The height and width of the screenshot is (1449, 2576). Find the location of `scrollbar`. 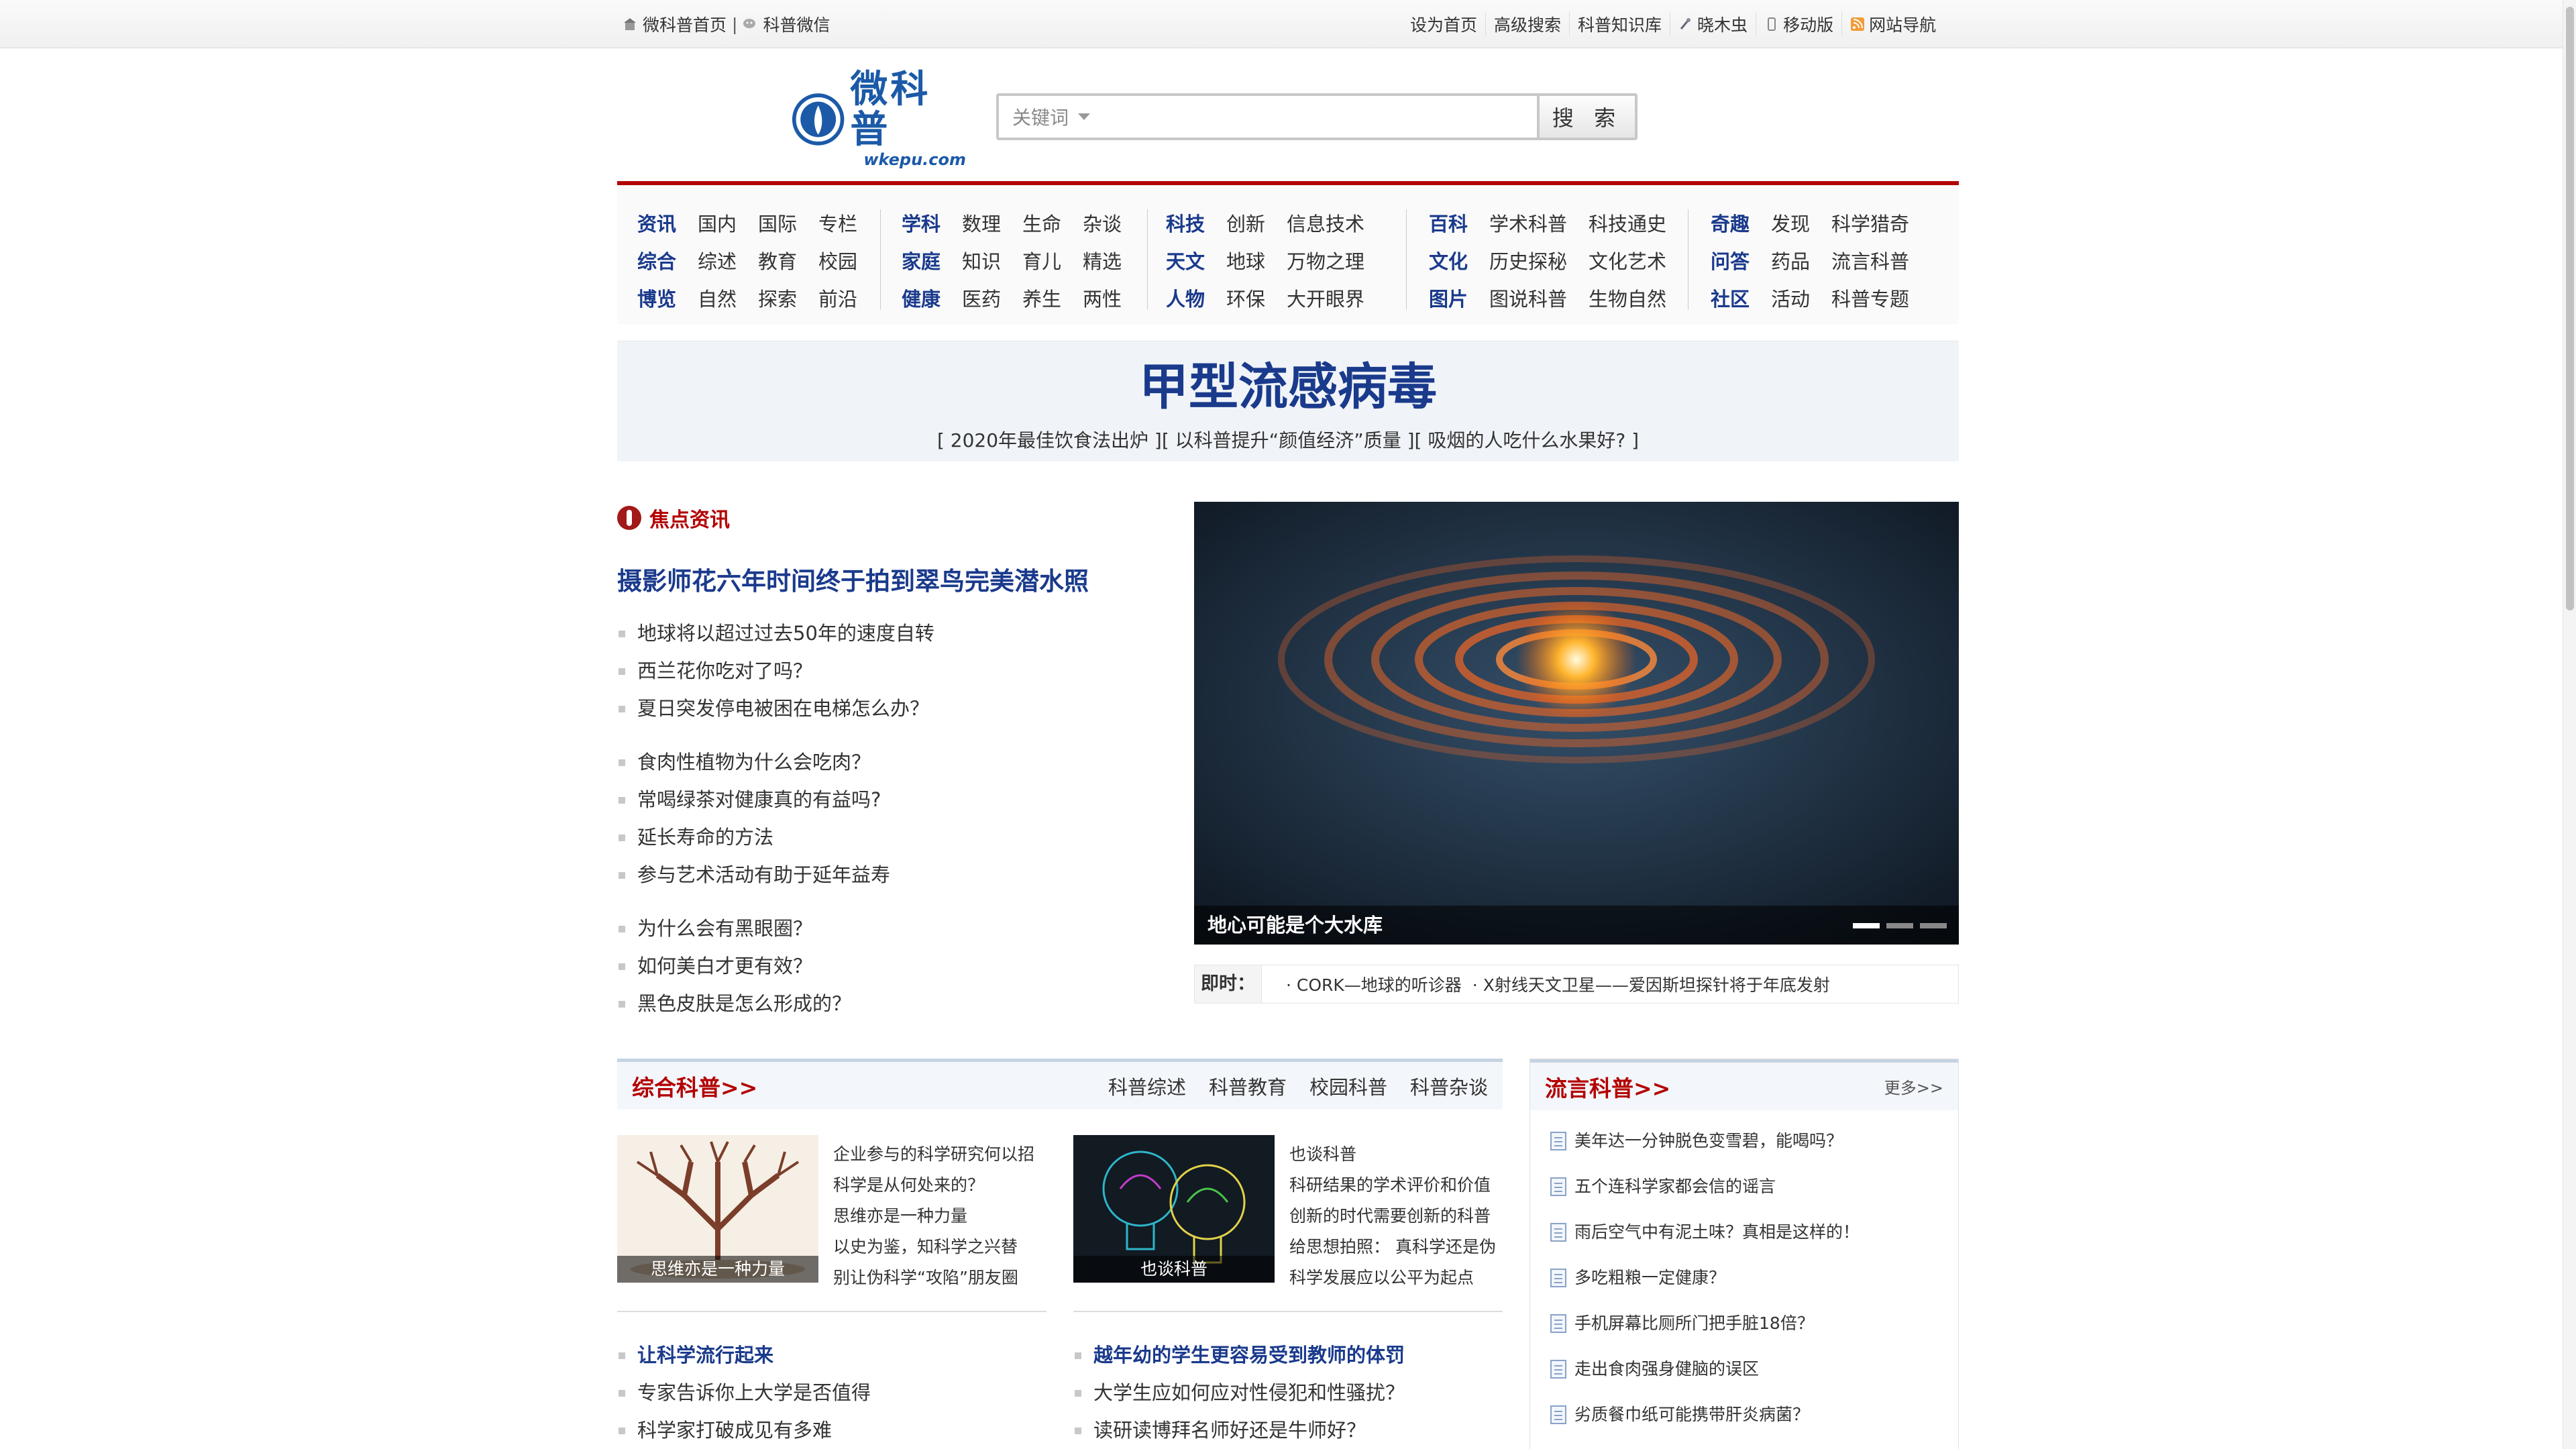

scrollbar is located at coordinates (2569, 724).